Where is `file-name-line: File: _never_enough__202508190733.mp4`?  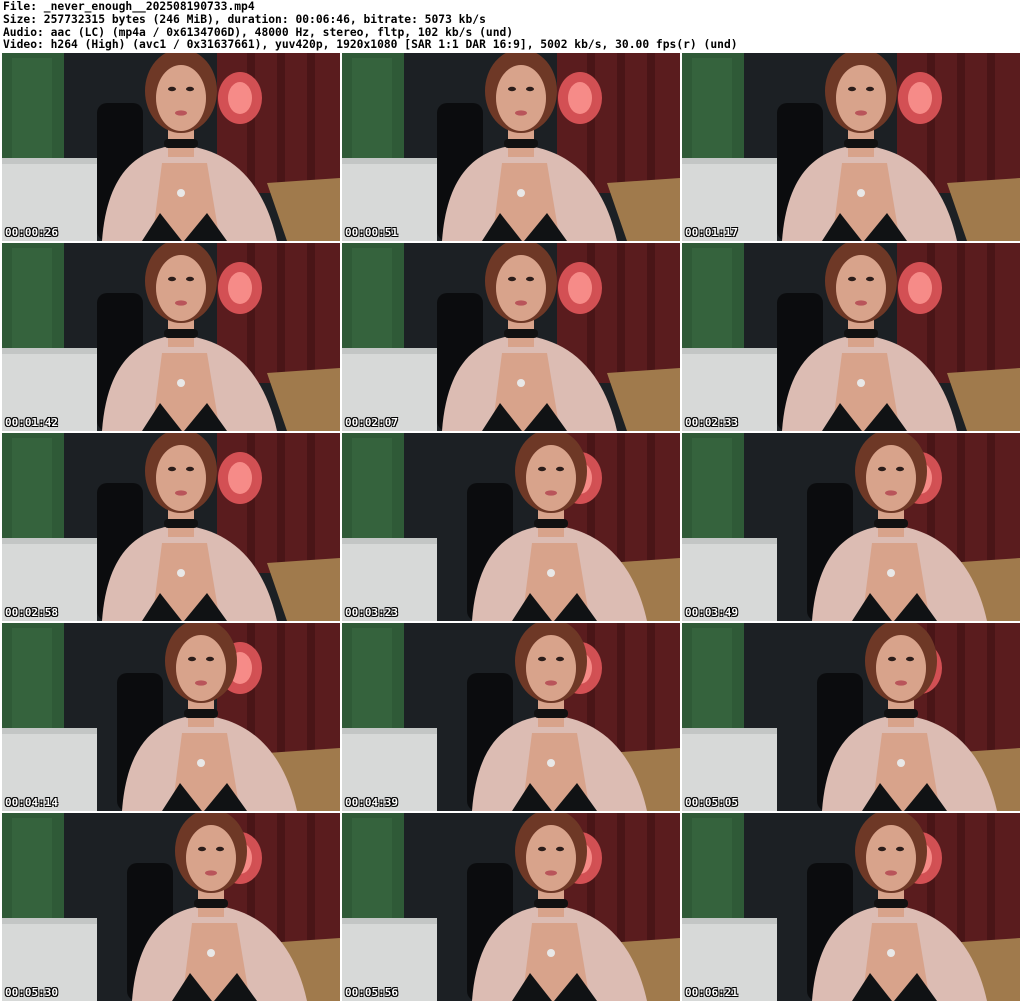 file-name-line: File: _never_enough__202508190733.mp4 is located at coordinates (129, 7).